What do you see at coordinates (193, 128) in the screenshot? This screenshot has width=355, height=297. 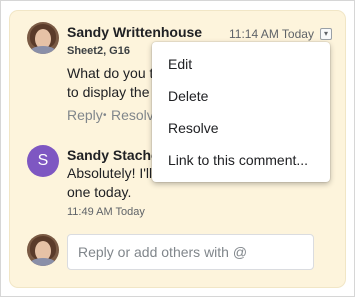 I see `menu-item-resolve: Resolve` at bounding box center [193, 128].